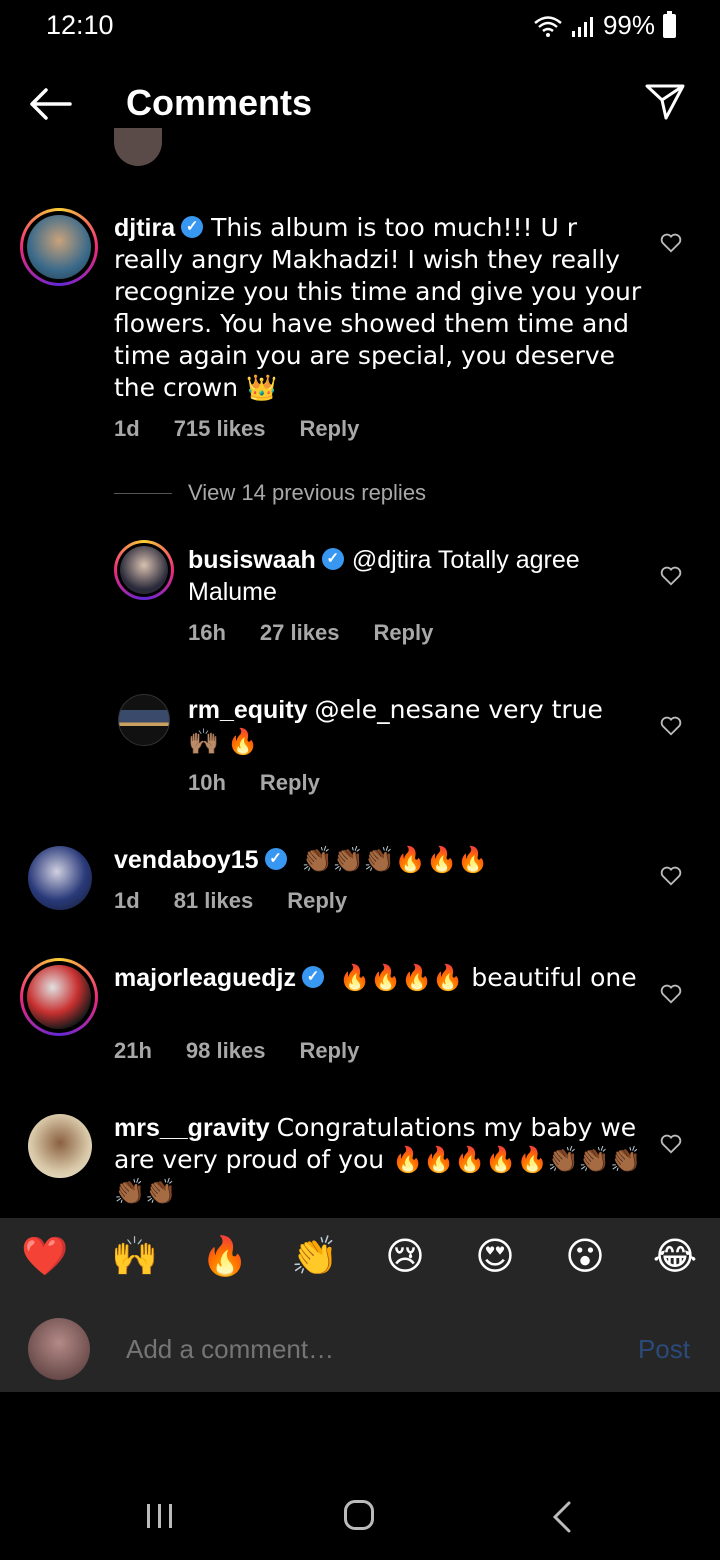 The image size is (720, 1560). I want to click on send-icon, so click(665, 102).